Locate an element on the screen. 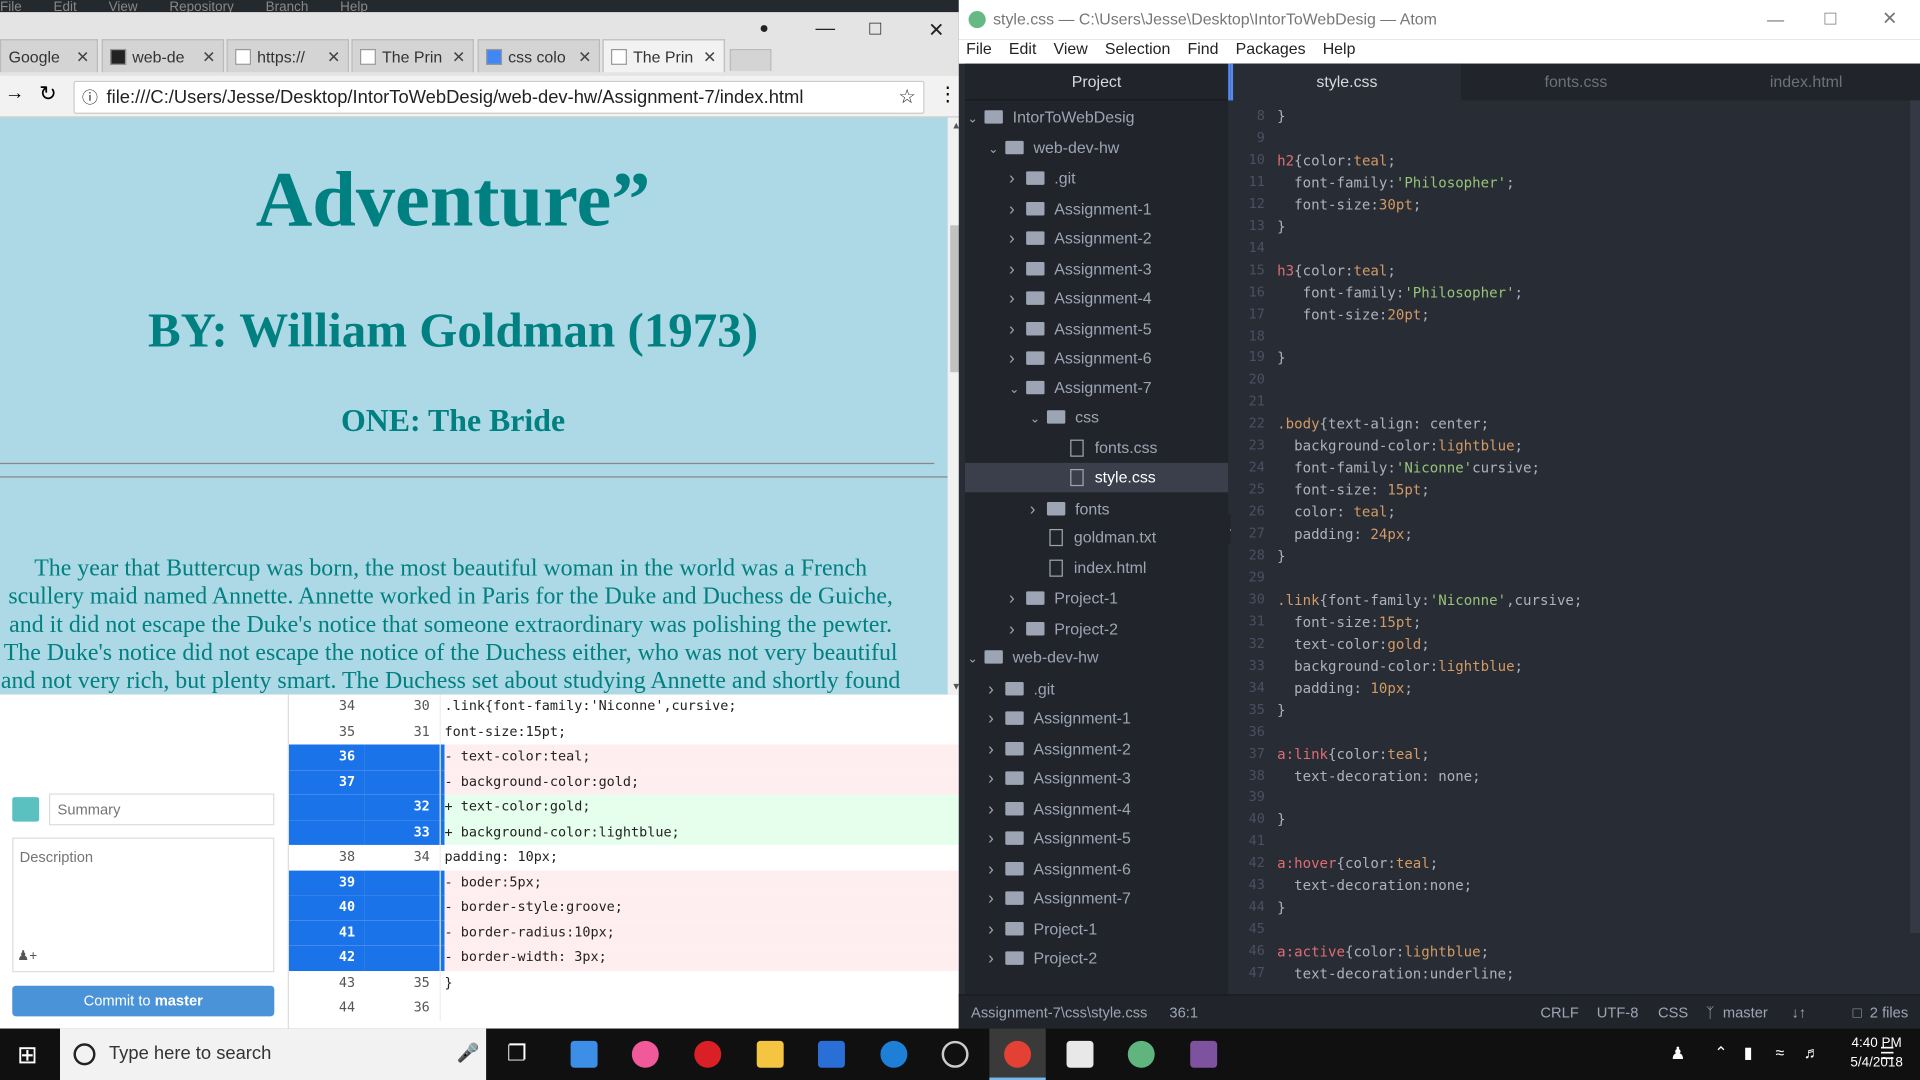 The height and width of the screenshot is (1080, 1920). wifi-icon: ≈ is located at coordinates (1780, 1052).